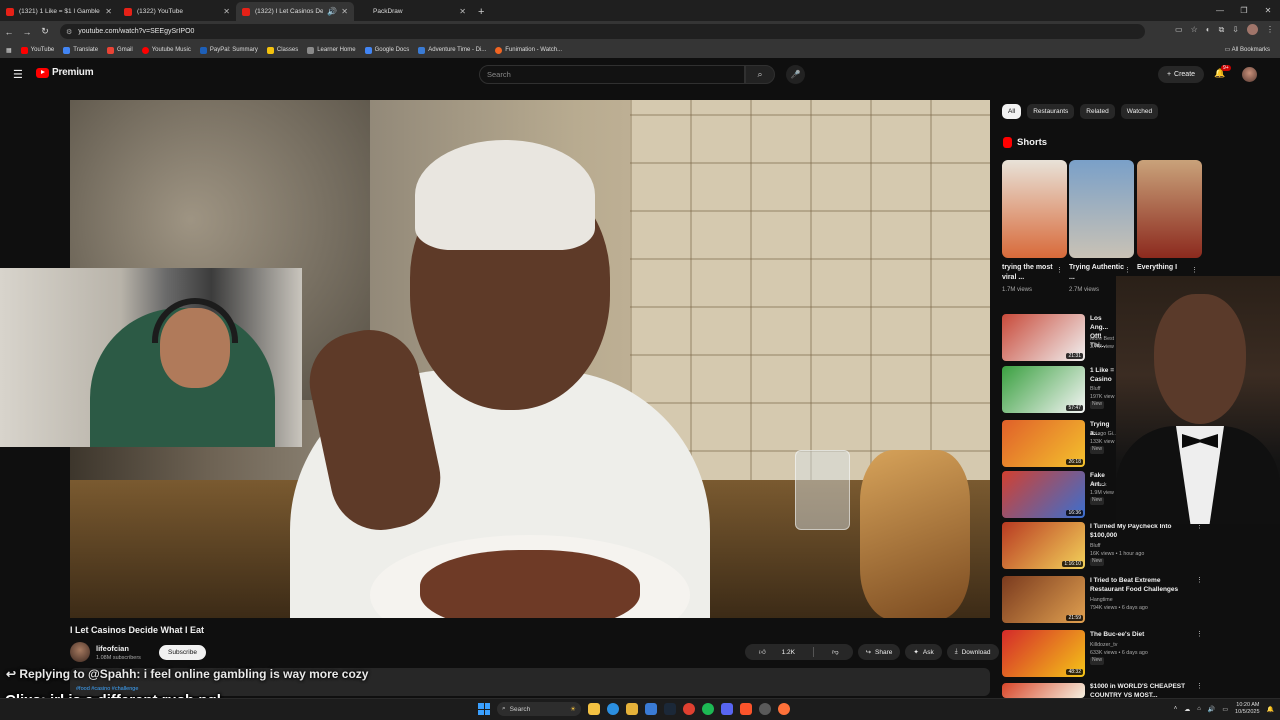 Image resolution: width=1280 pixels, height=720 pixels. I want to click on notifications-button: 🔔 9+, so click(1222, 72).